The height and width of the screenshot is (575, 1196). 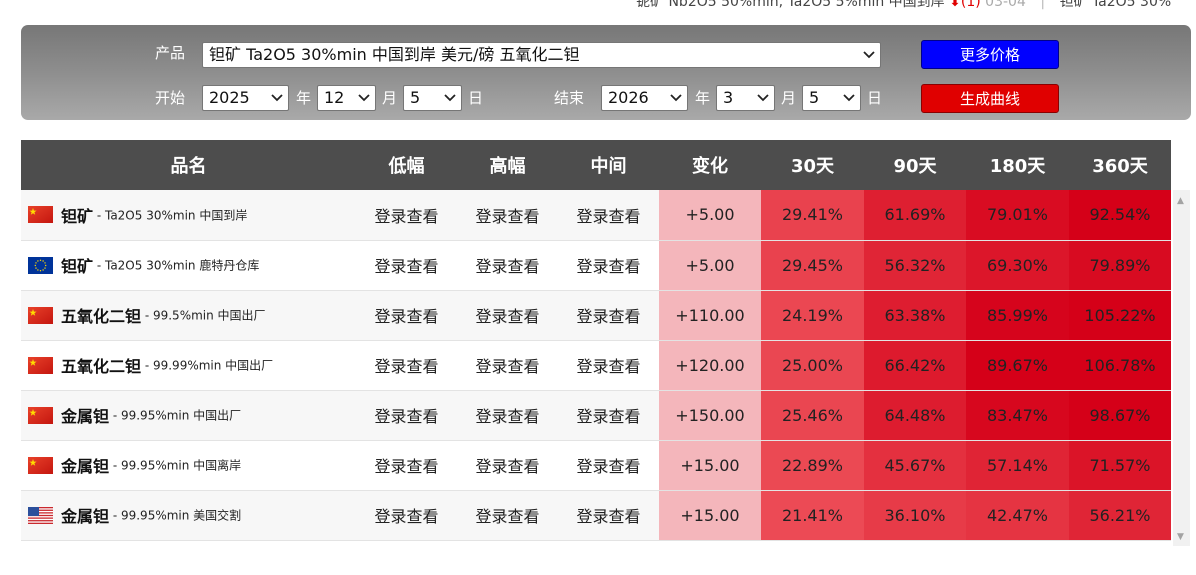 What do you see at coordinates (1180, 201) in the screenshot?
I see `scroll-up-arrow-icon: ▲` at bounding box center [1180, 201].